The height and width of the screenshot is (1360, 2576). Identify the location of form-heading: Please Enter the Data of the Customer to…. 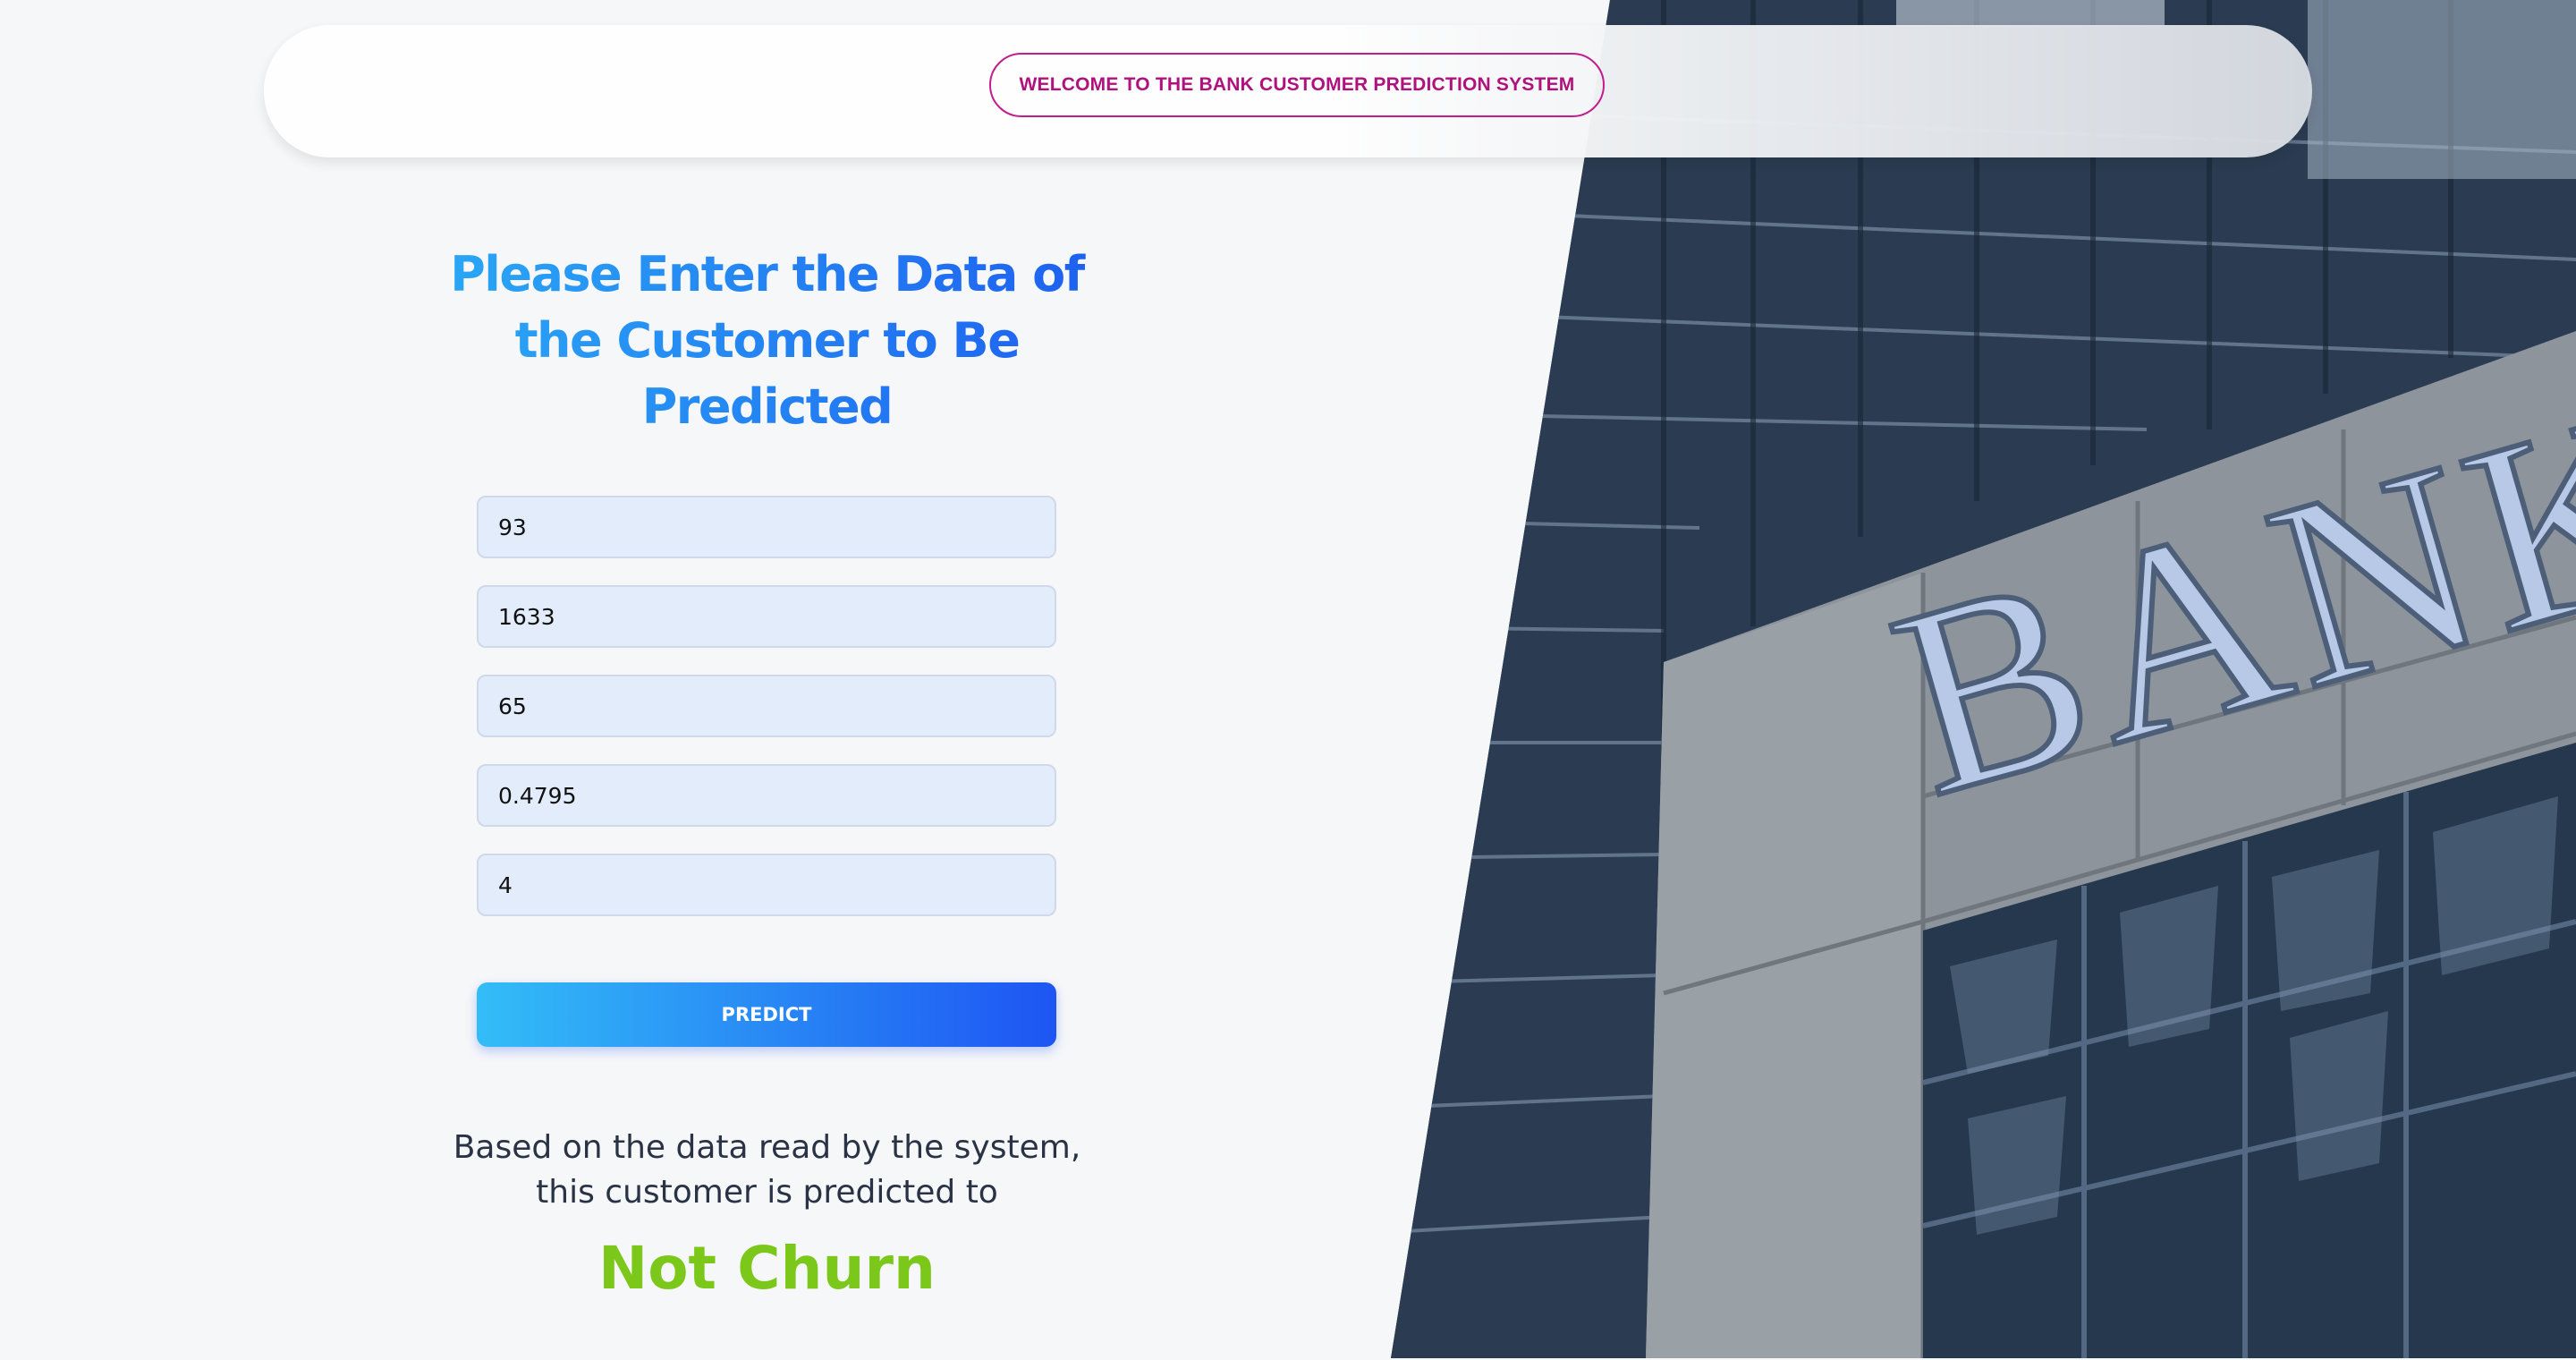
(767, 341).